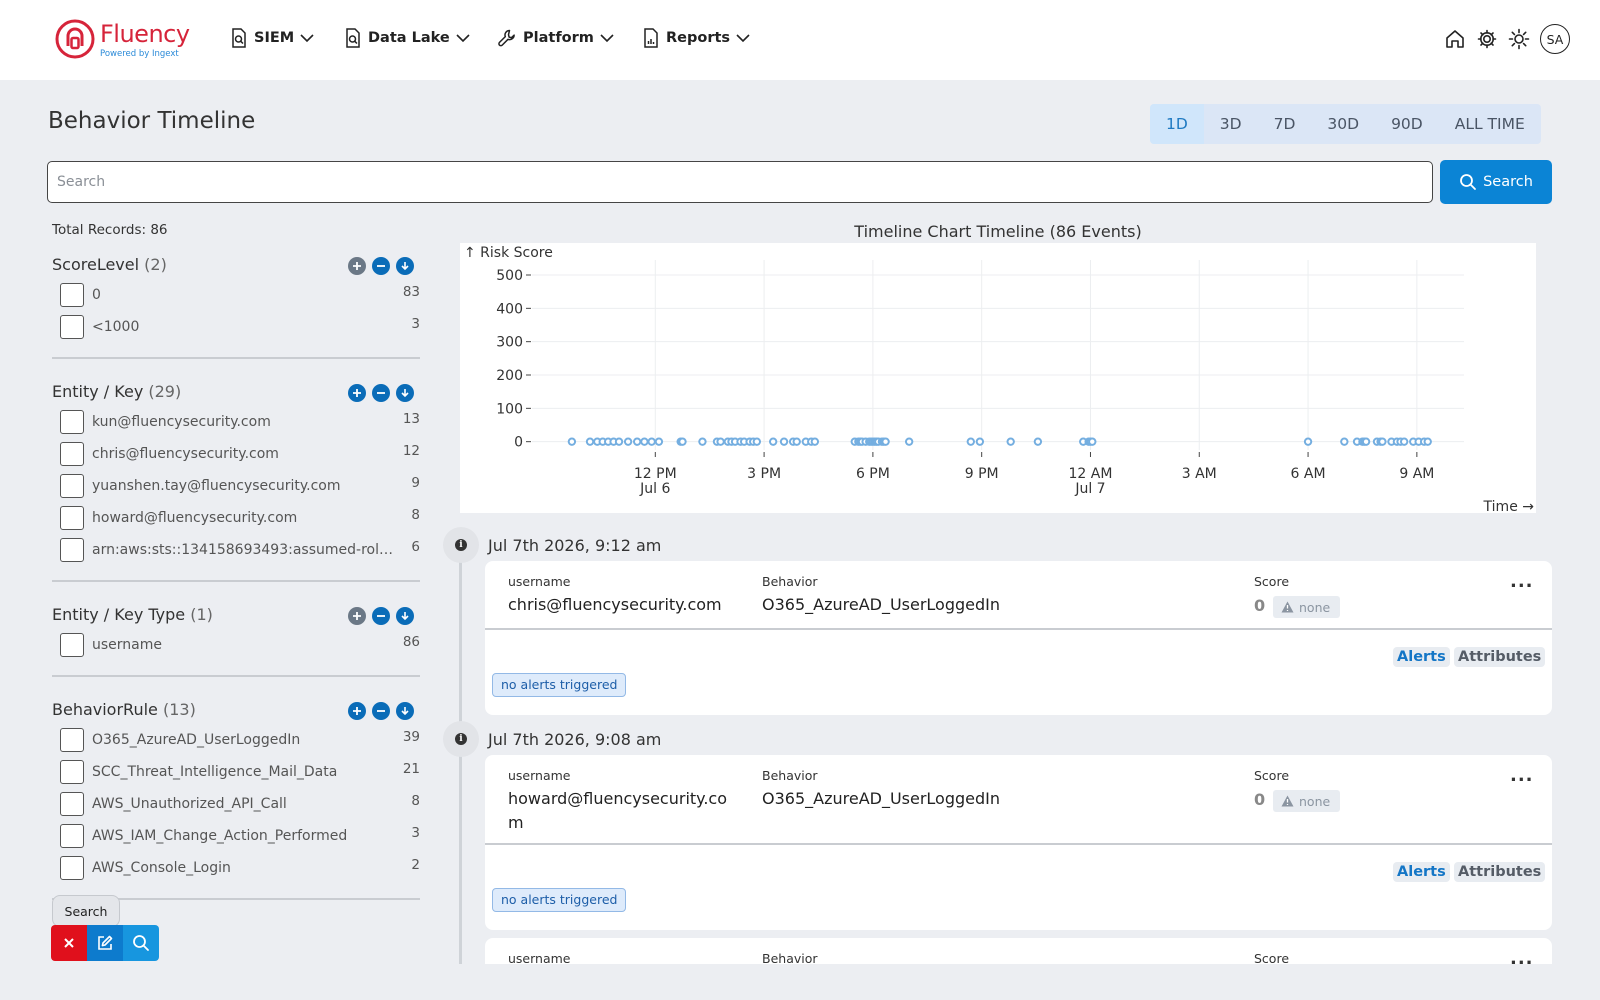 Image resolution: width=1600 pixels, height=1000 pixels. I want to click on chart-title: Timeline Chart Timeline (86 Events), so click(998, 231).